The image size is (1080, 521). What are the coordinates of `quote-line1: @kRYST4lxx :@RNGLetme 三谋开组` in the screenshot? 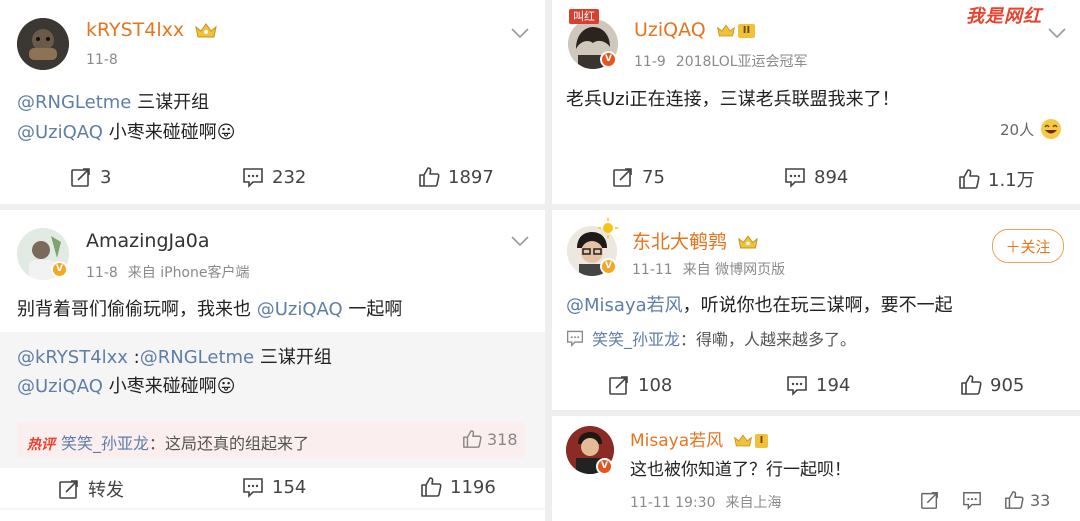 It's located at (174, 357).